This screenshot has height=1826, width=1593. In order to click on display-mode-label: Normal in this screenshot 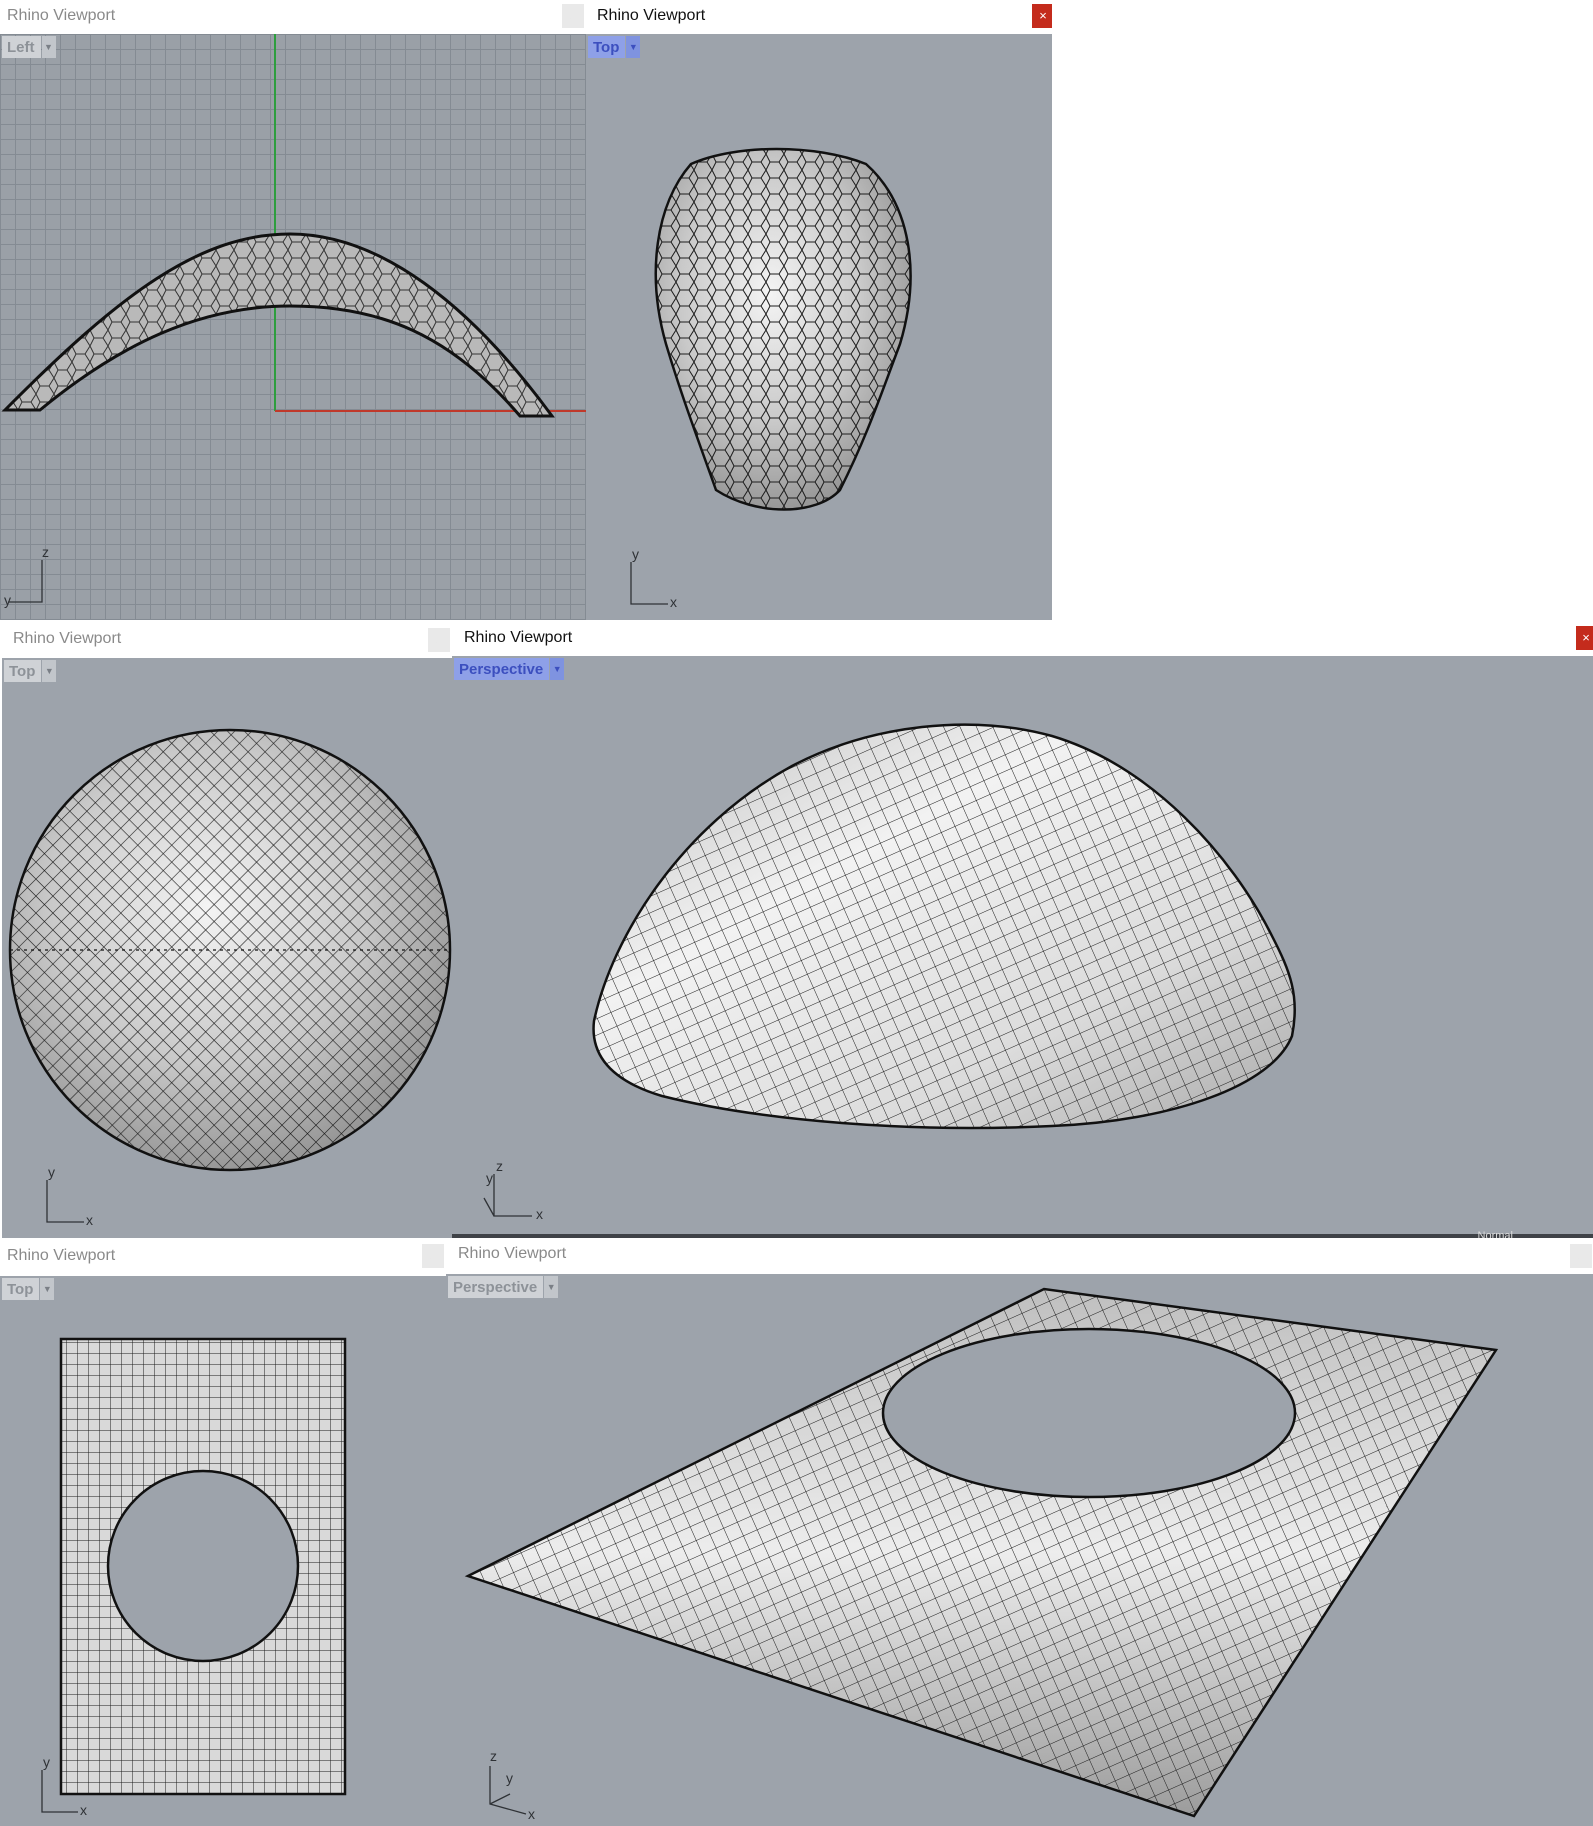, I will do `click(1495, 1234)`.